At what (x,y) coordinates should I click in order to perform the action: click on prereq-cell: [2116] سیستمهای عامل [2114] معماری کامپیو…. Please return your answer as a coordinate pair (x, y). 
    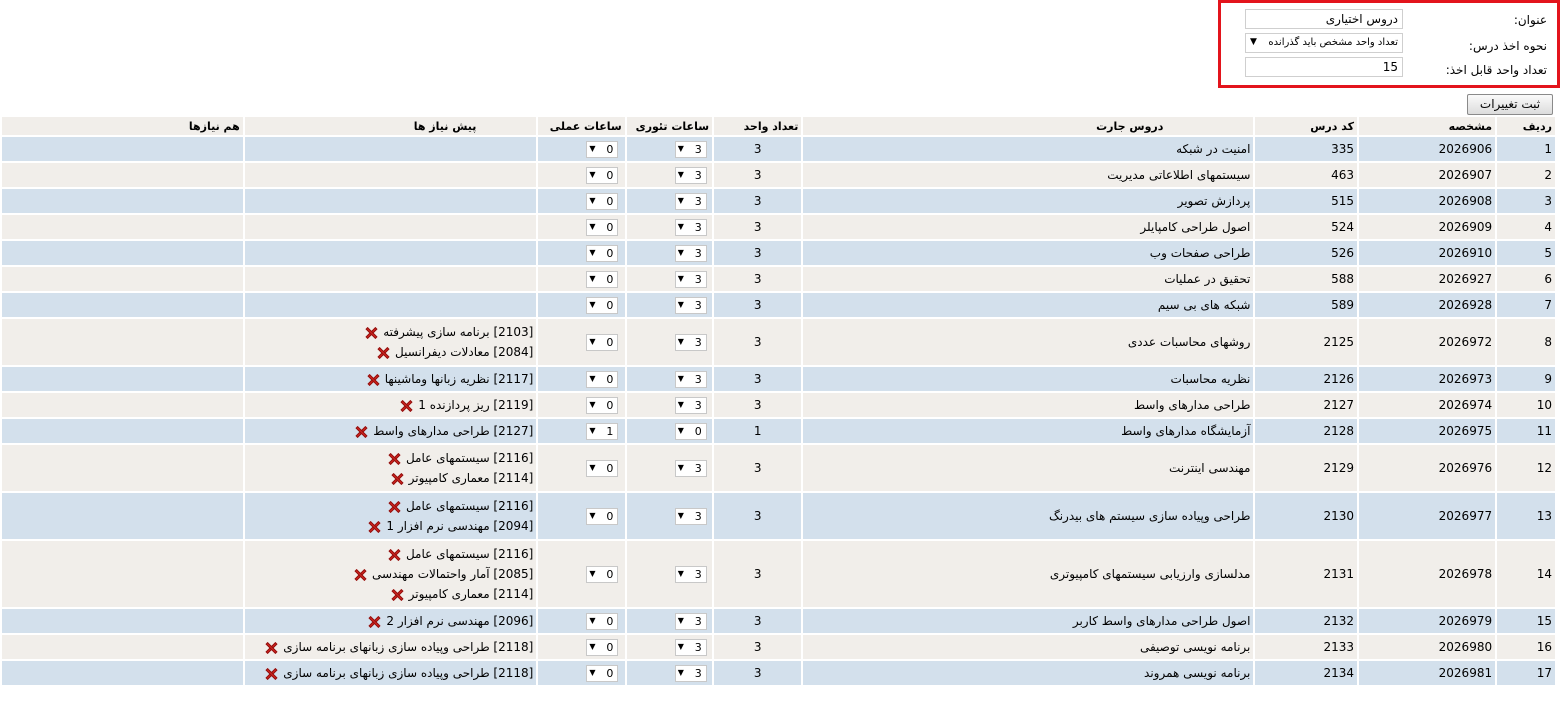
    Looking at the image, I should click on (390, 469).